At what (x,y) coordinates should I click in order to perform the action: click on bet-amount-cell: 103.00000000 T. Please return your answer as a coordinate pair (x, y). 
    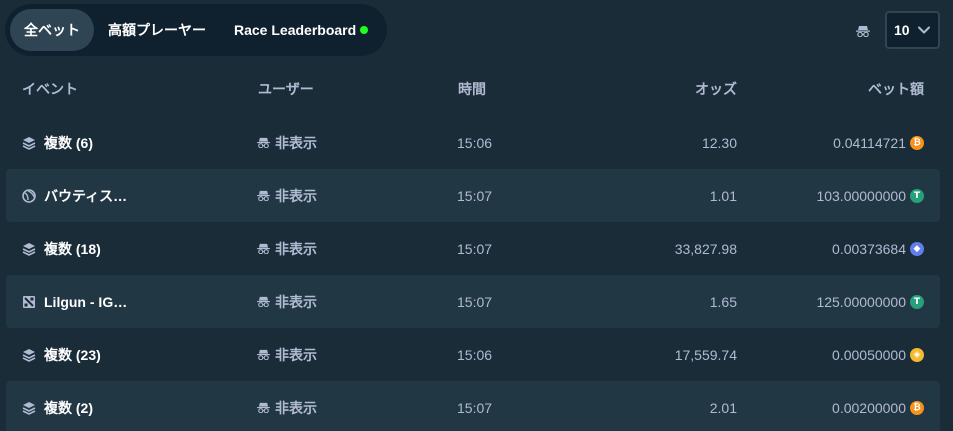
    Looking at the image, I should click on (870, 195).